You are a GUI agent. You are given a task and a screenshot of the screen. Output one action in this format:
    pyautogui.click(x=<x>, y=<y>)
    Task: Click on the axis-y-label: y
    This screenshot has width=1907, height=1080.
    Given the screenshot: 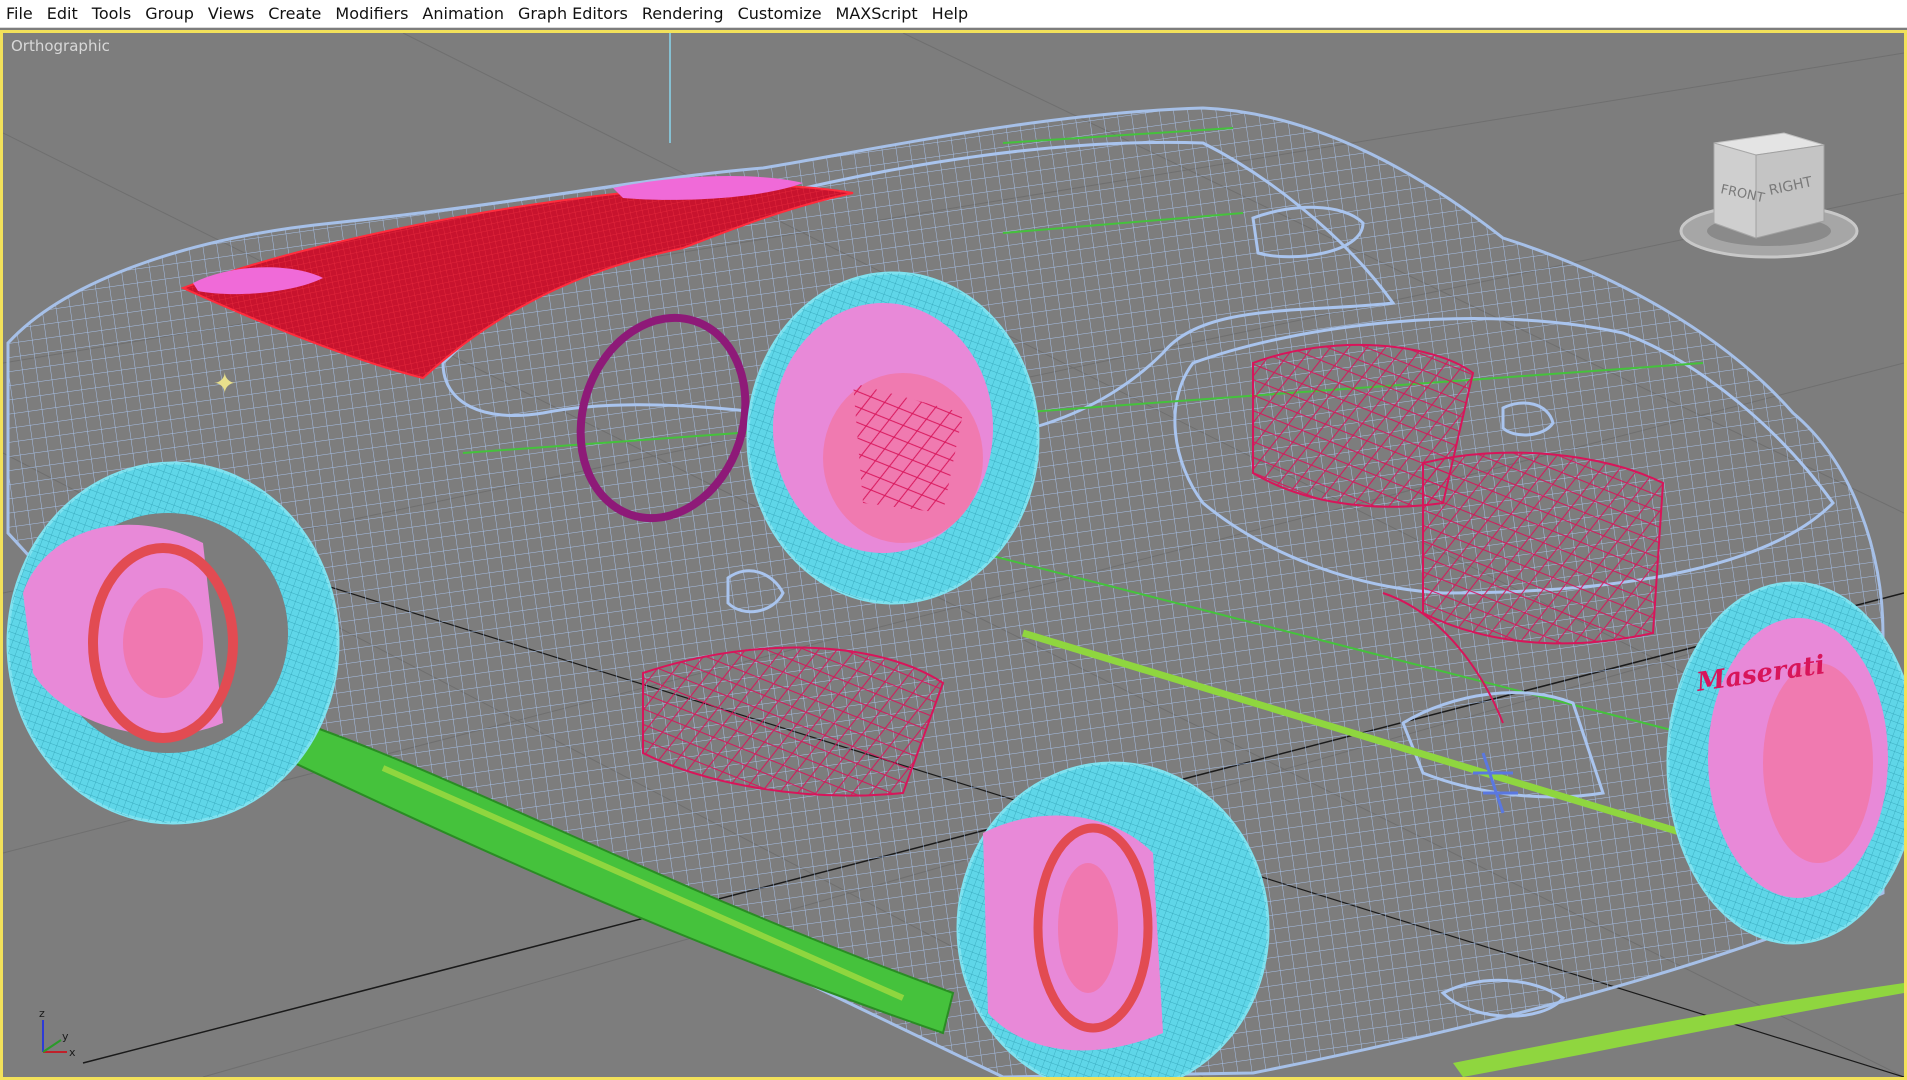 What is the action you would take?
    pyautogui.click(x=65, y=1036)
    